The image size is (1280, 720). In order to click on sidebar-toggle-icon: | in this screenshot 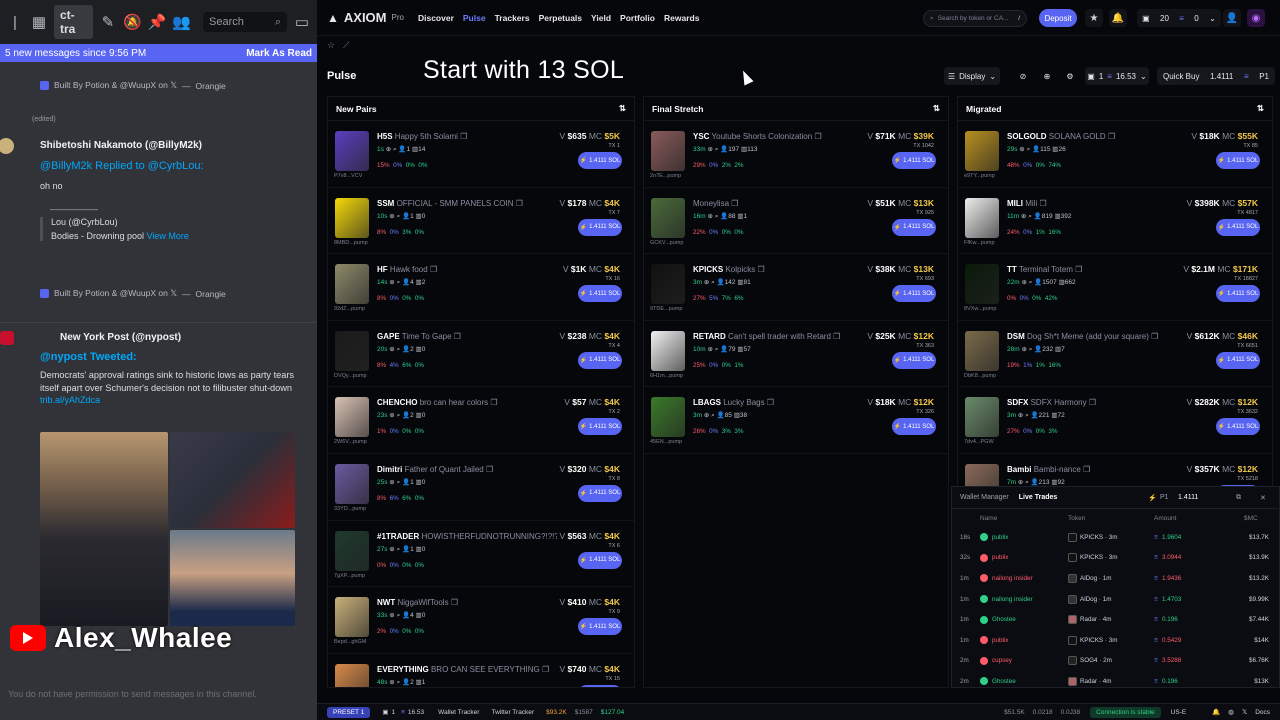, I will do `click(15, 22)`.